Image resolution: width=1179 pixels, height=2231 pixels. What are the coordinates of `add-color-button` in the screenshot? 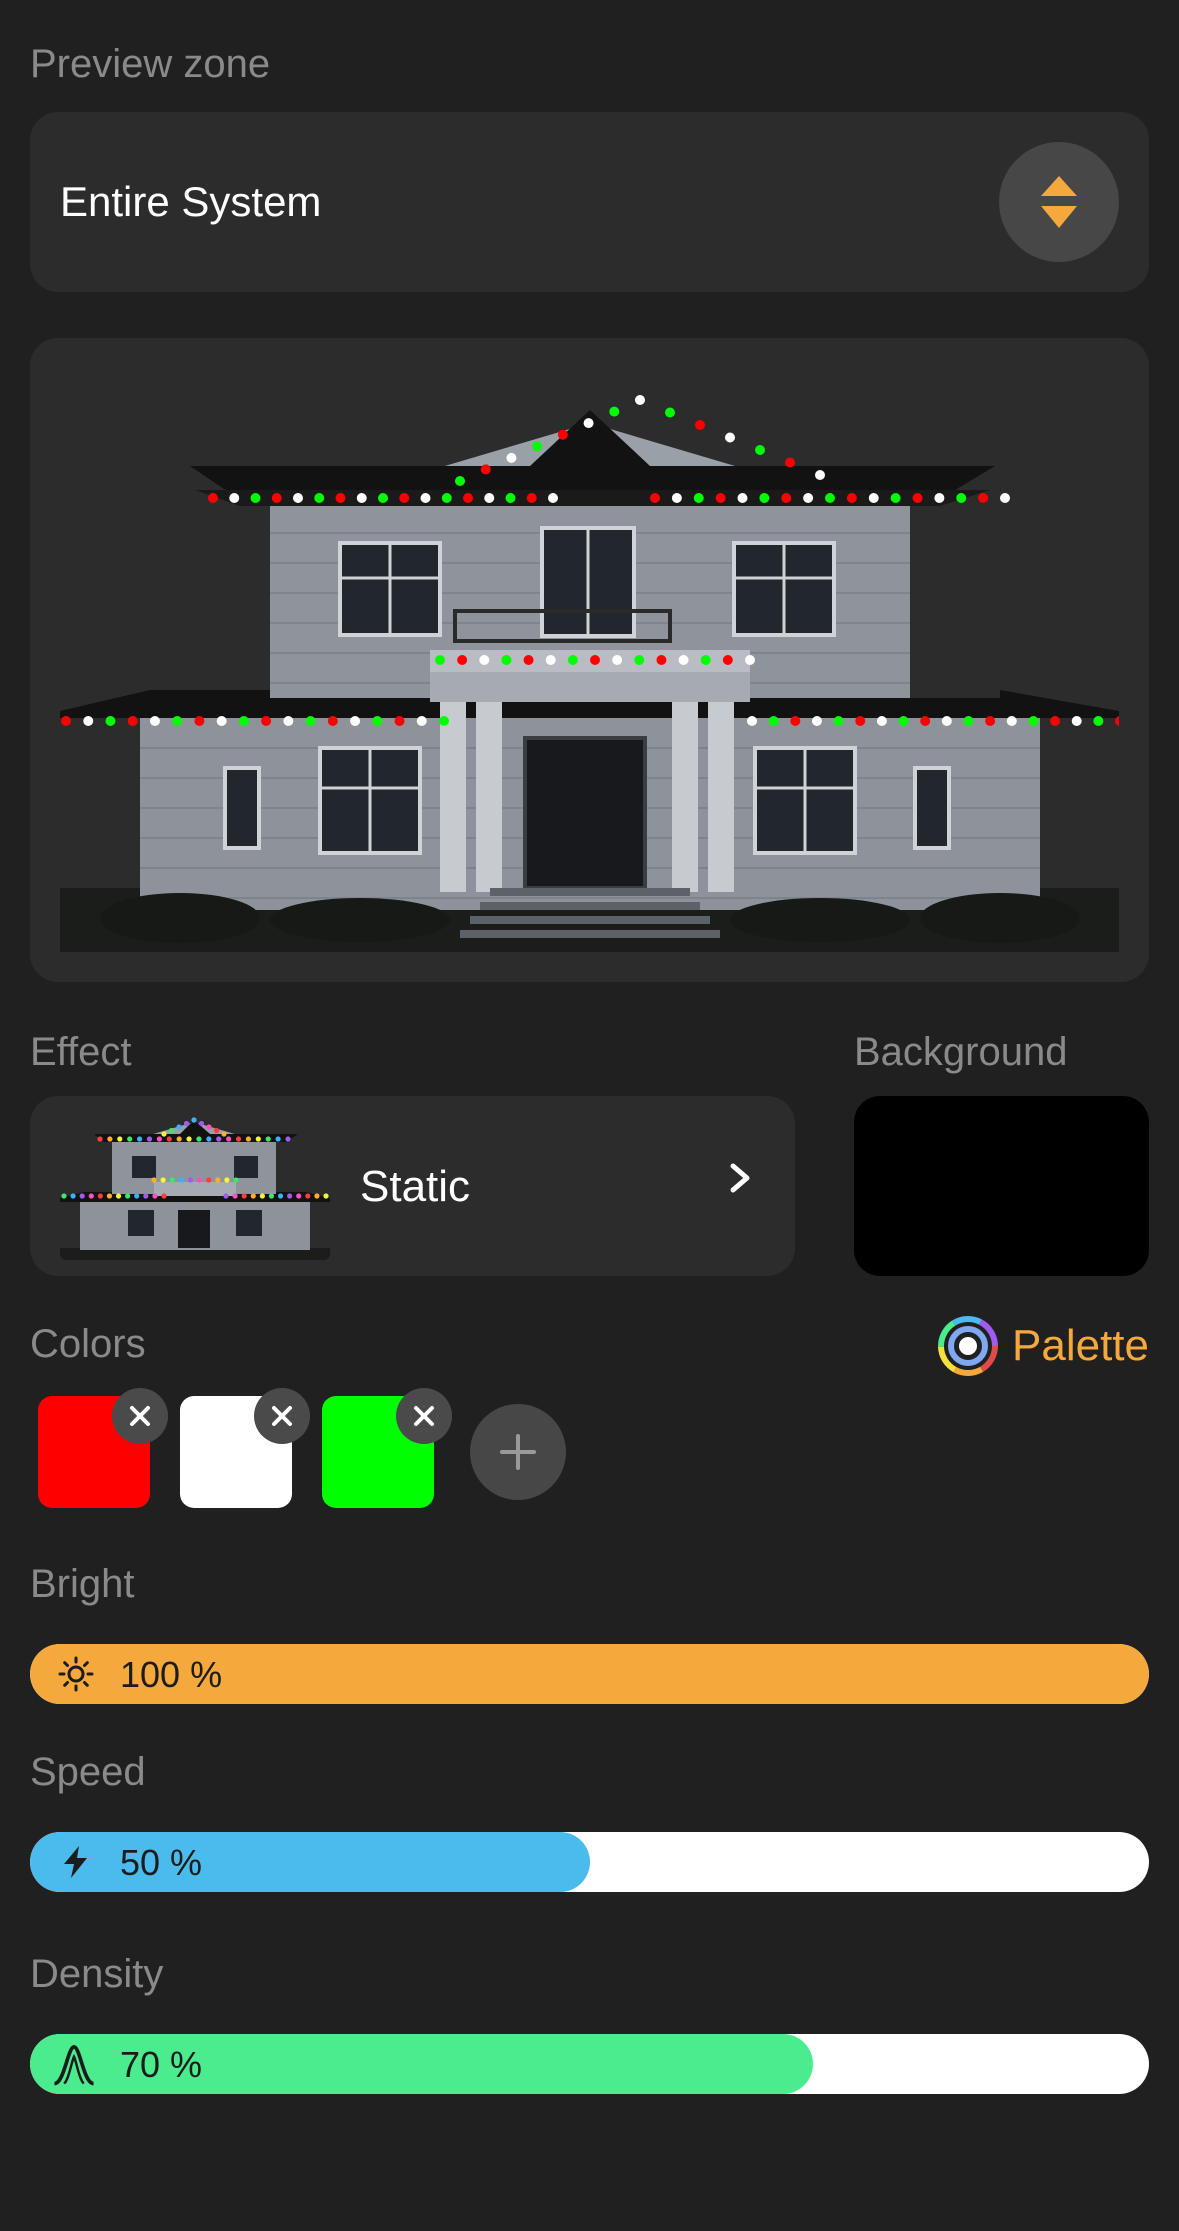 It's located at (518, 1452).